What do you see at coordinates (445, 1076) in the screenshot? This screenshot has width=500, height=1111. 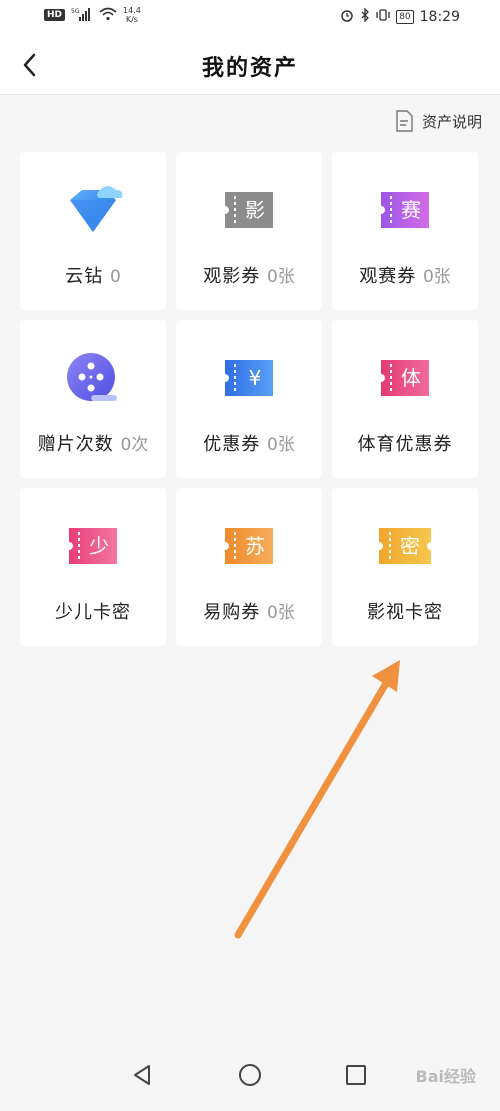 I see `watermark: Bai经验` at bounding box center [445, 1076].